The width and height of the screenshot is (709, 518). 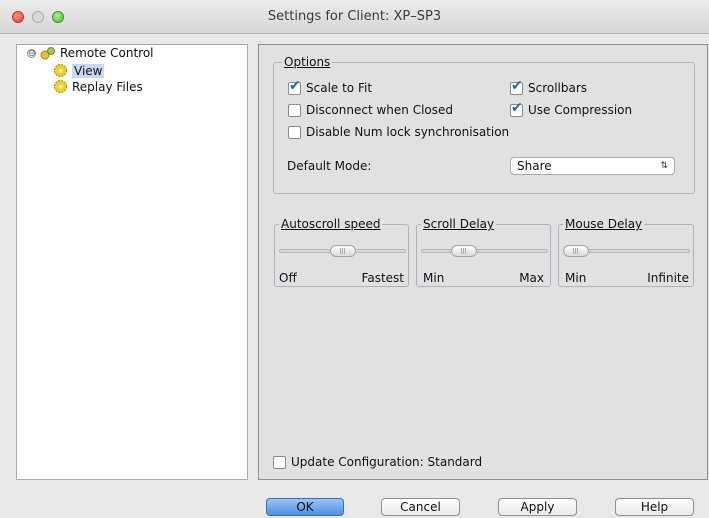 I want to click on checkbox-label: Scale to Fit, so click(x=339, y=88).